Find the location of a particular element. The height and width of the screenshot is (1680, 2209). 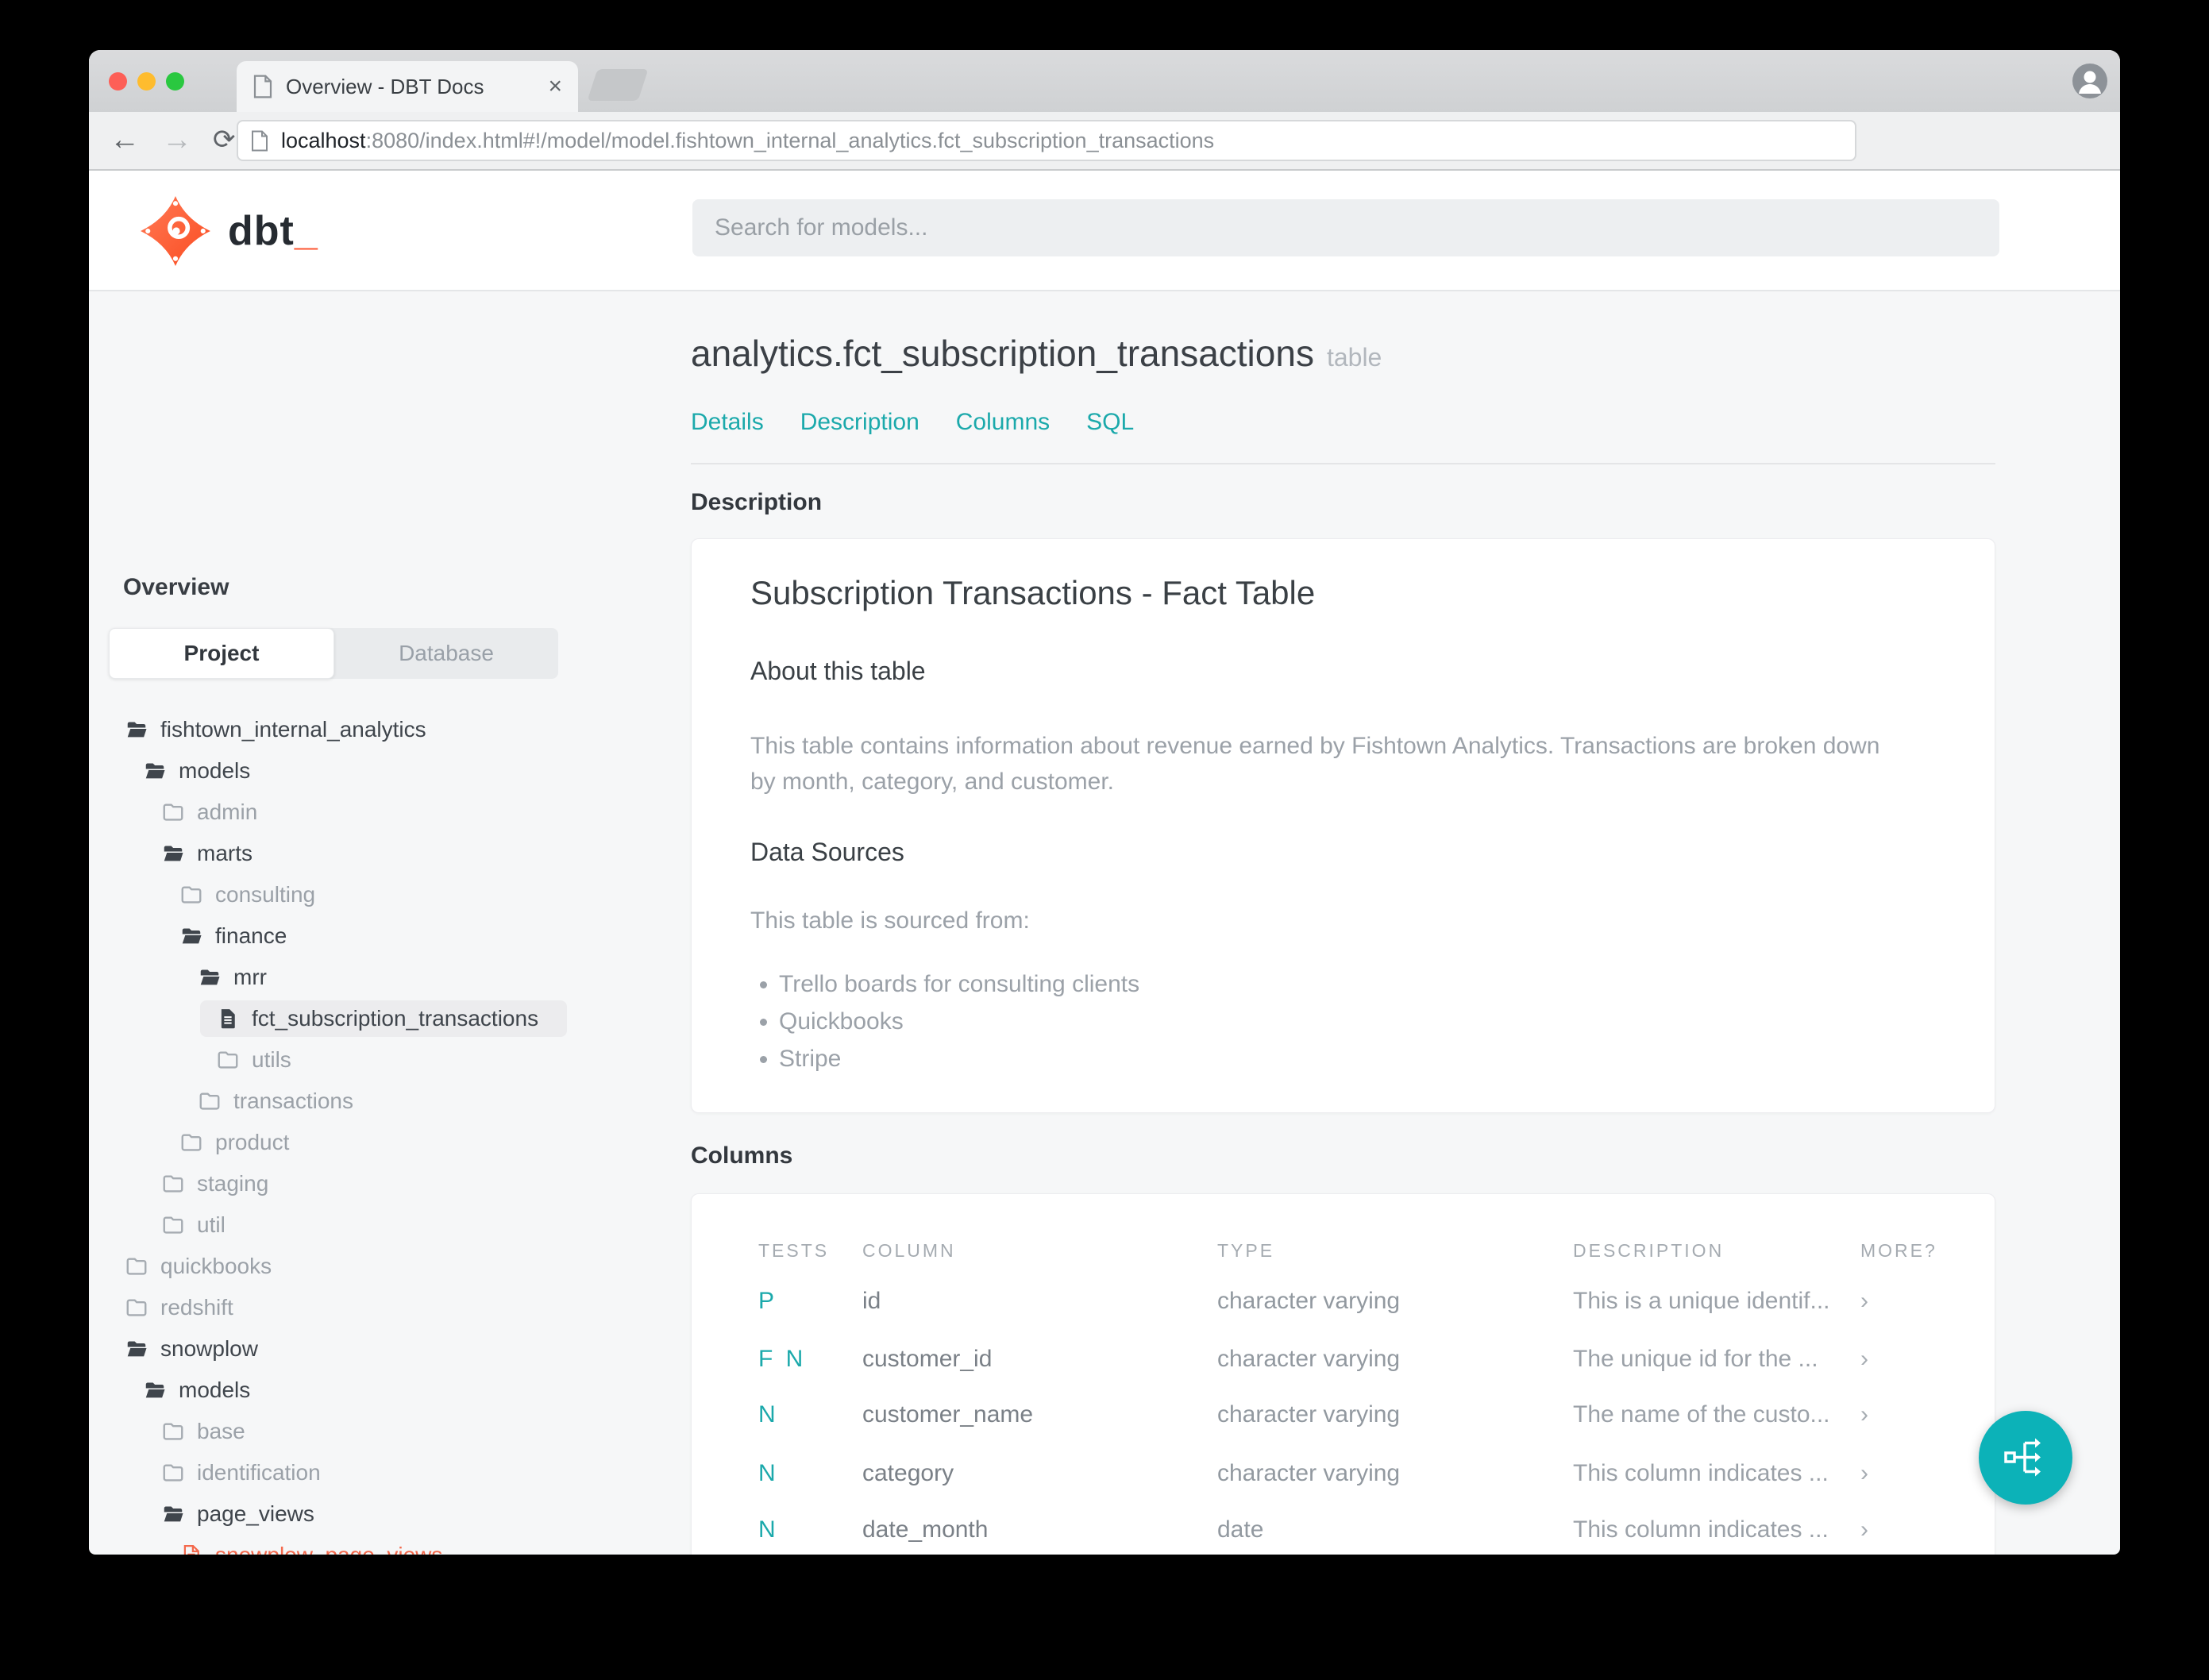

tree-item-fct_subscription_transactions: fct_subscription_transactions is located at coordinates (384, 1019).